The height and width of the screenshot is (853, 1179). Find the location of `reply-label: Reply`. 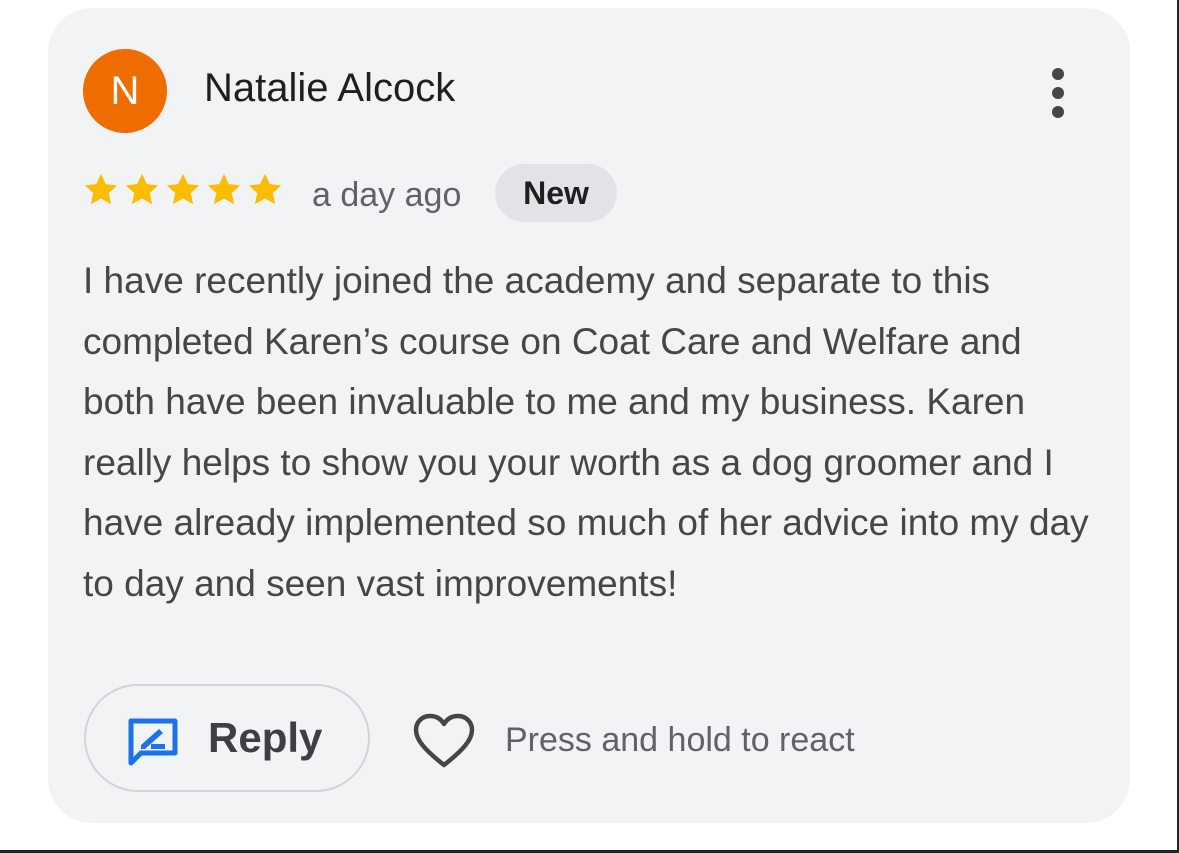

reply-label: Reply is located at coordinates (265, 737).